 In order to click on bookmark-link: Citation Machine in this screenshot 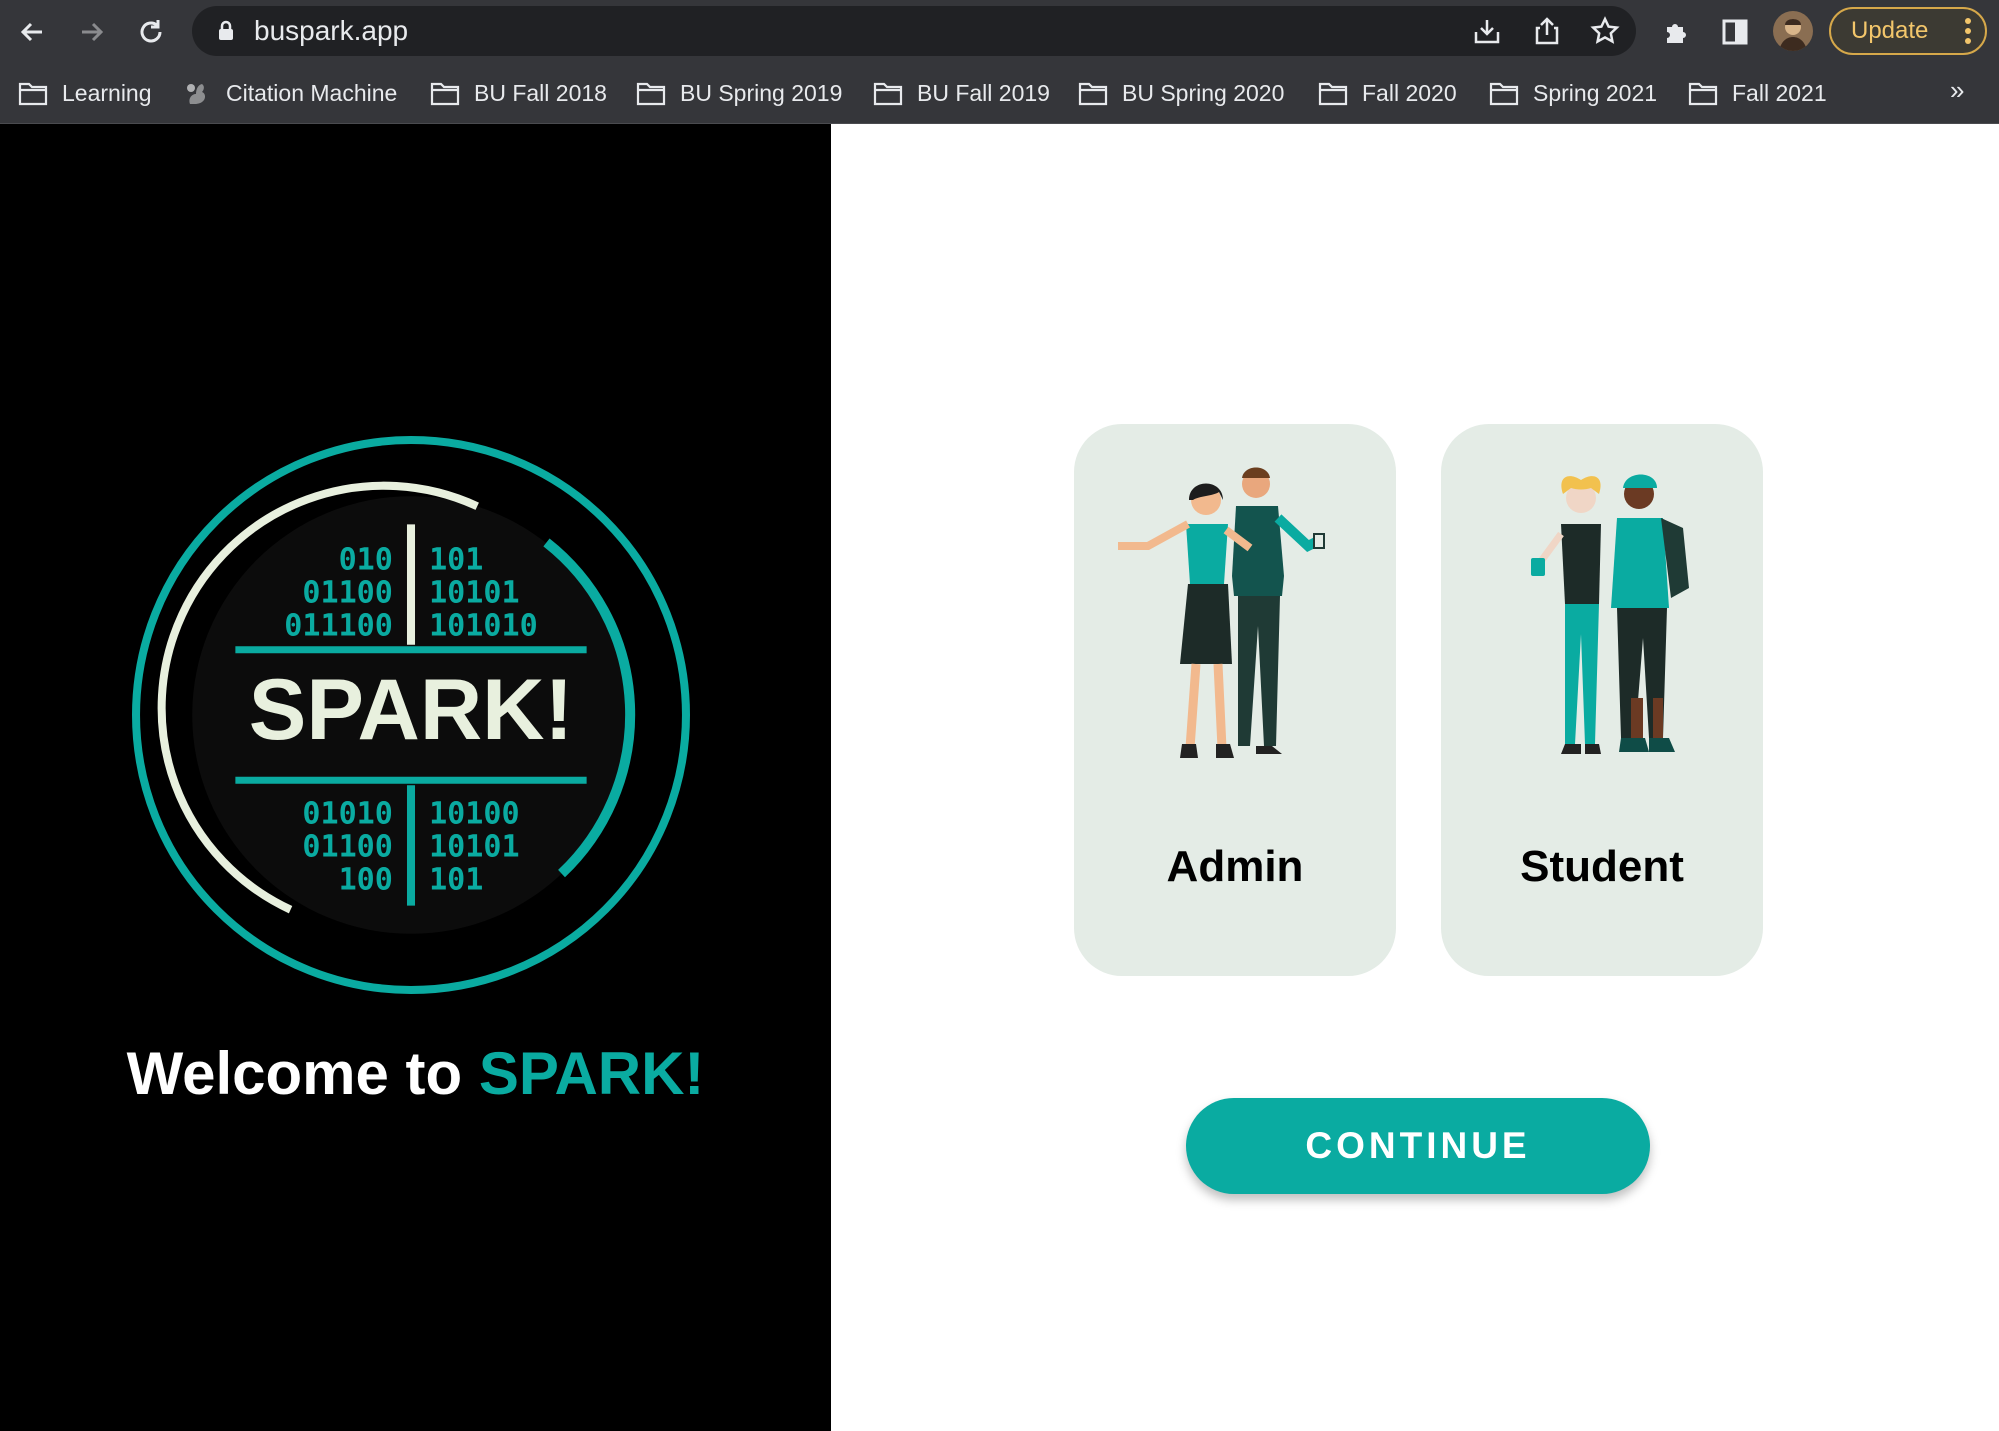, I will do `click(289, 93)`.